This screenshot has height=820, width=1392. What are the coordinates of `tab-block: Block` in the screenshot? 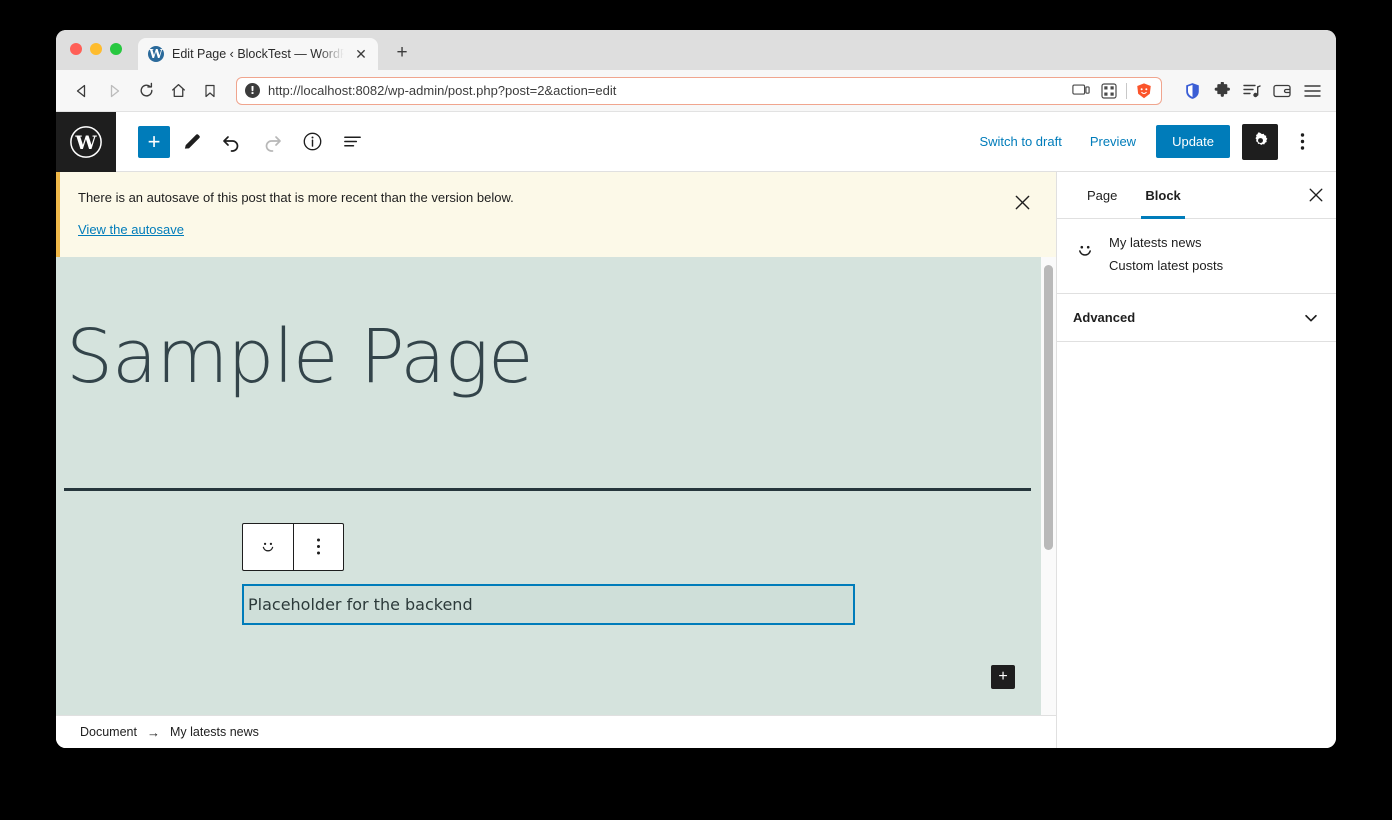 It's located at (1162, 195).